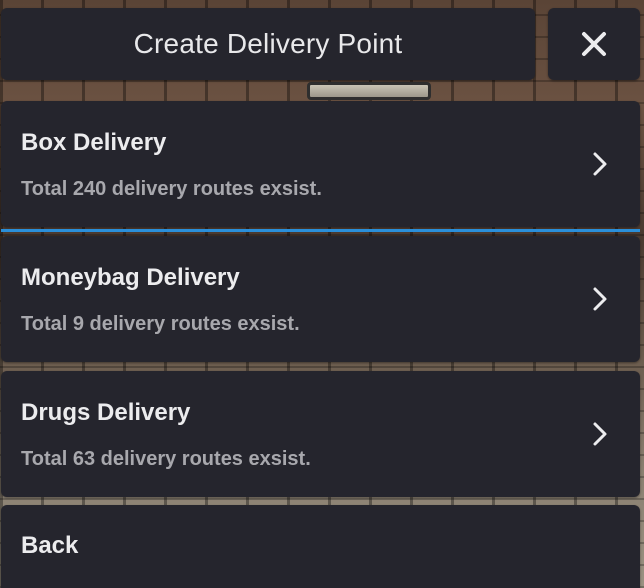  Describe the element at coordinates (160, 324) in the screenshot. I see `menu-item-subtitle: Total 9 delivery routes exsist.` at that location.